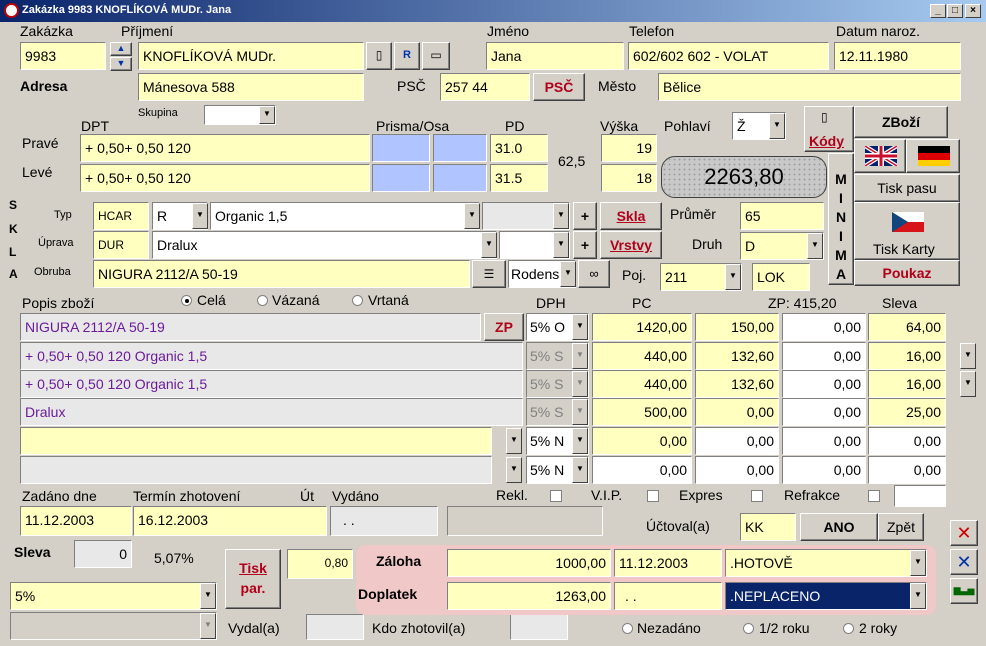 The height and width of the screenshot is (646, 986). I want to click on datum-field: 12.11.1980, so click(897, 56).